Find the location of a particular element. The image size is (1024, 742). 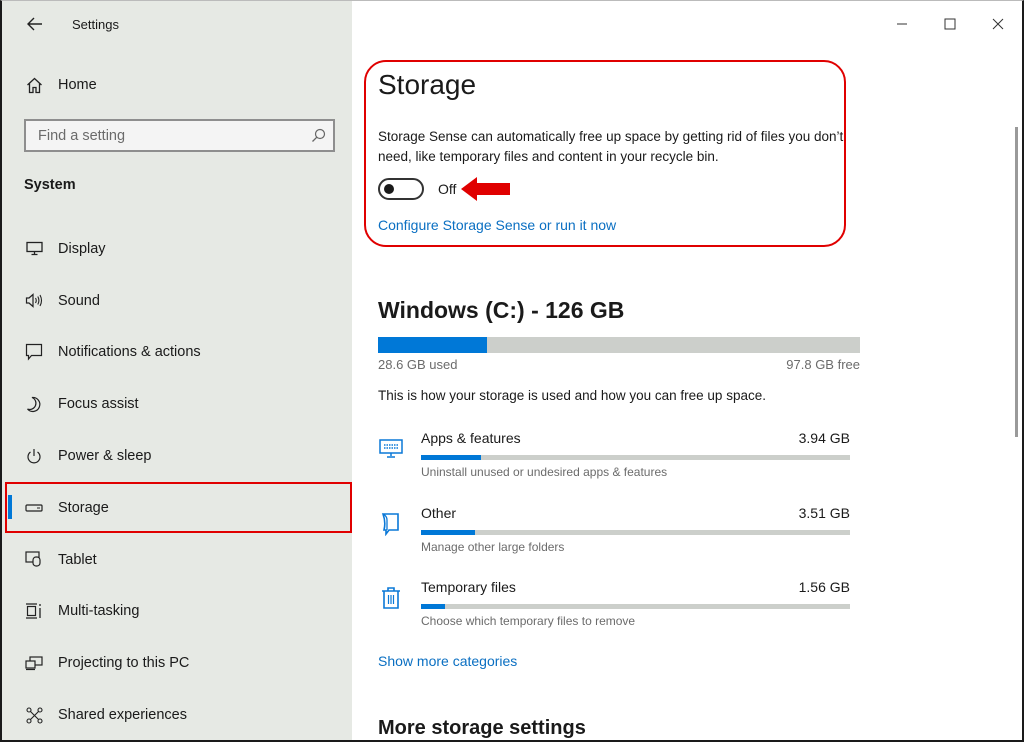

configure-storage-sense-link: Configure Storage Sense or run it now is located at coordinates (497, 225).